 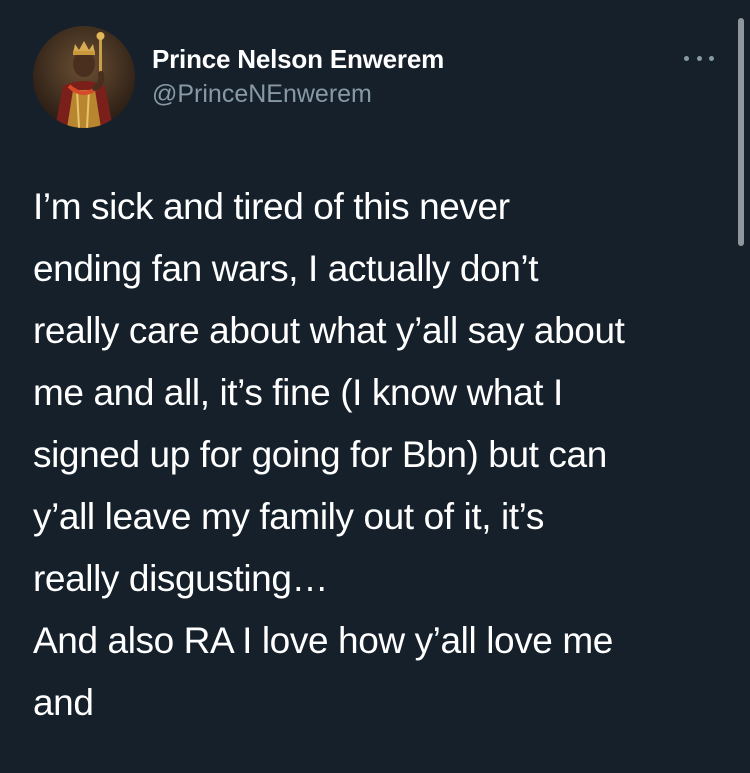 What do you see at coordinates (286, 268) in the screenshot?
I see `tweet-line: ending fan wars, I actually don’t` at bounding box center [286, 268].